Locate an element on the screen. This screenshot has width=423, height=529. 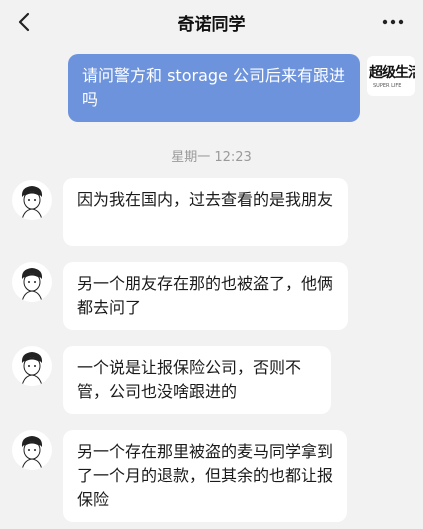
chat-title: 奇诺同学 is located at coordinates (211, 25).